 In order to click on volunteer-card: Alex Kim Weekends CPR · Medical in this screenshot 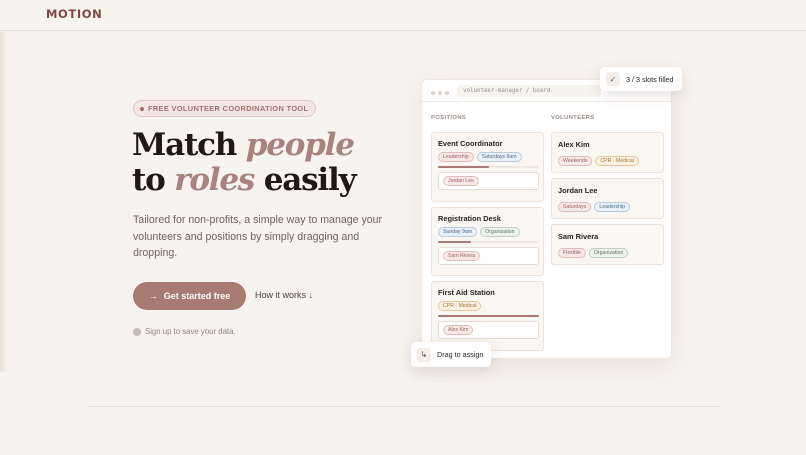, I will do `click(607, 152)`.